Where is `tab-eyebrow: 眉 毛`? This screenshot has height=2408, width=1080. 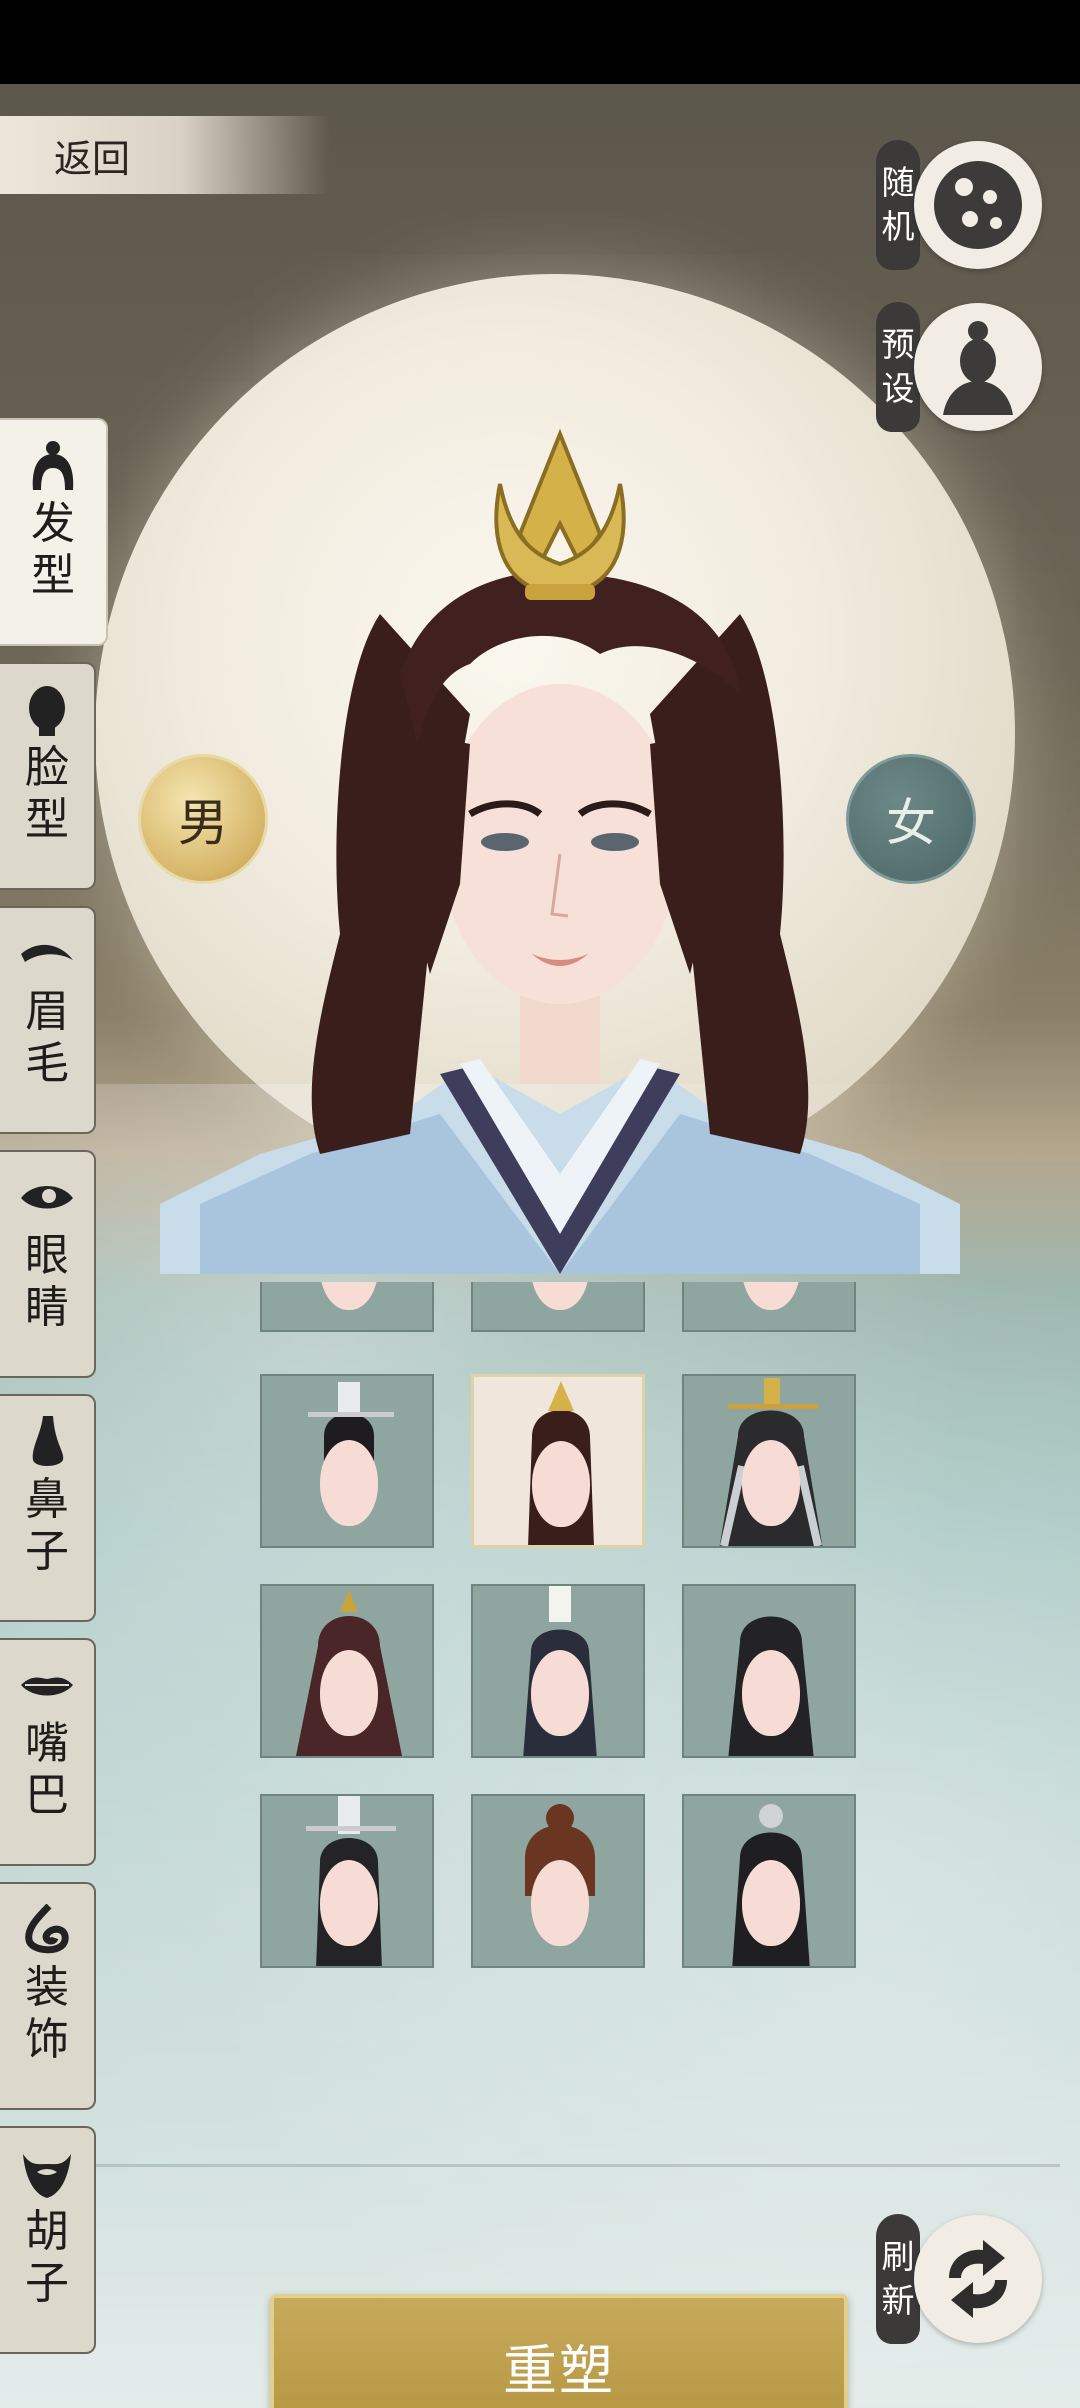 tab-eyebrow: 眉 毛 is located at coordinates (48, 1020).